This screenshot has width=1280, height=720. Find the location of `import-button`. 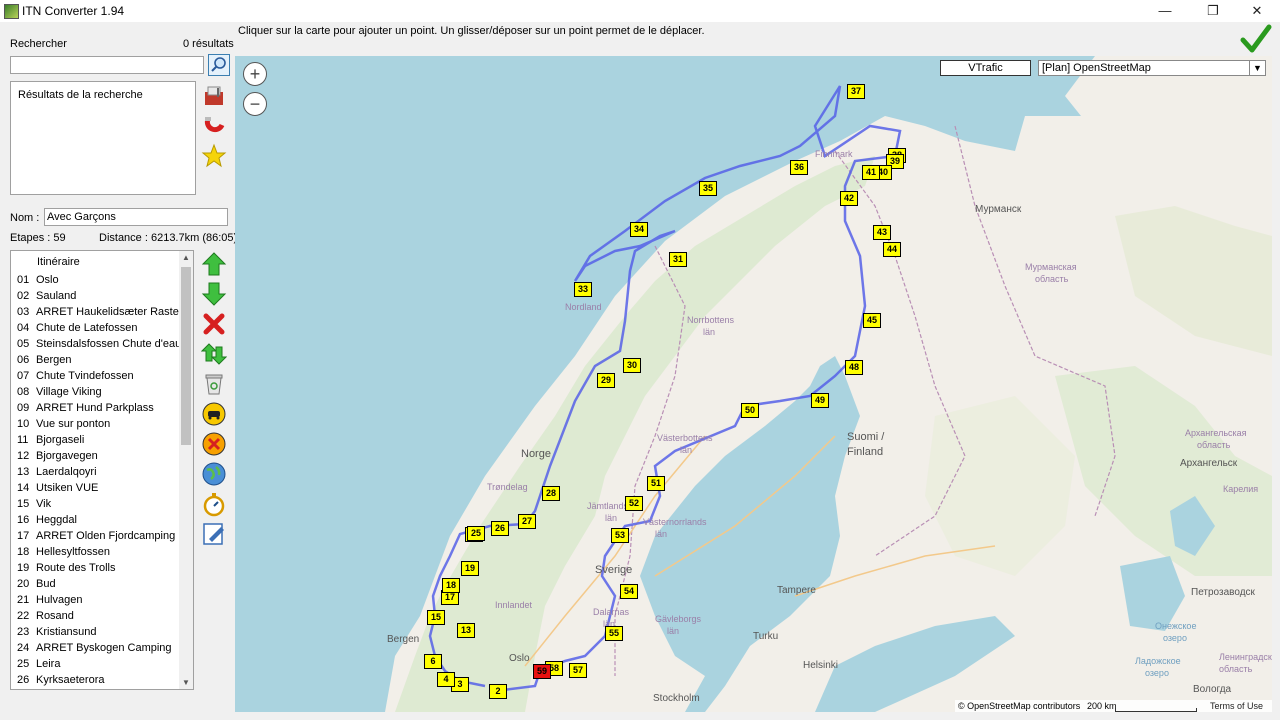

import-button is located at coordinates (214, 96).